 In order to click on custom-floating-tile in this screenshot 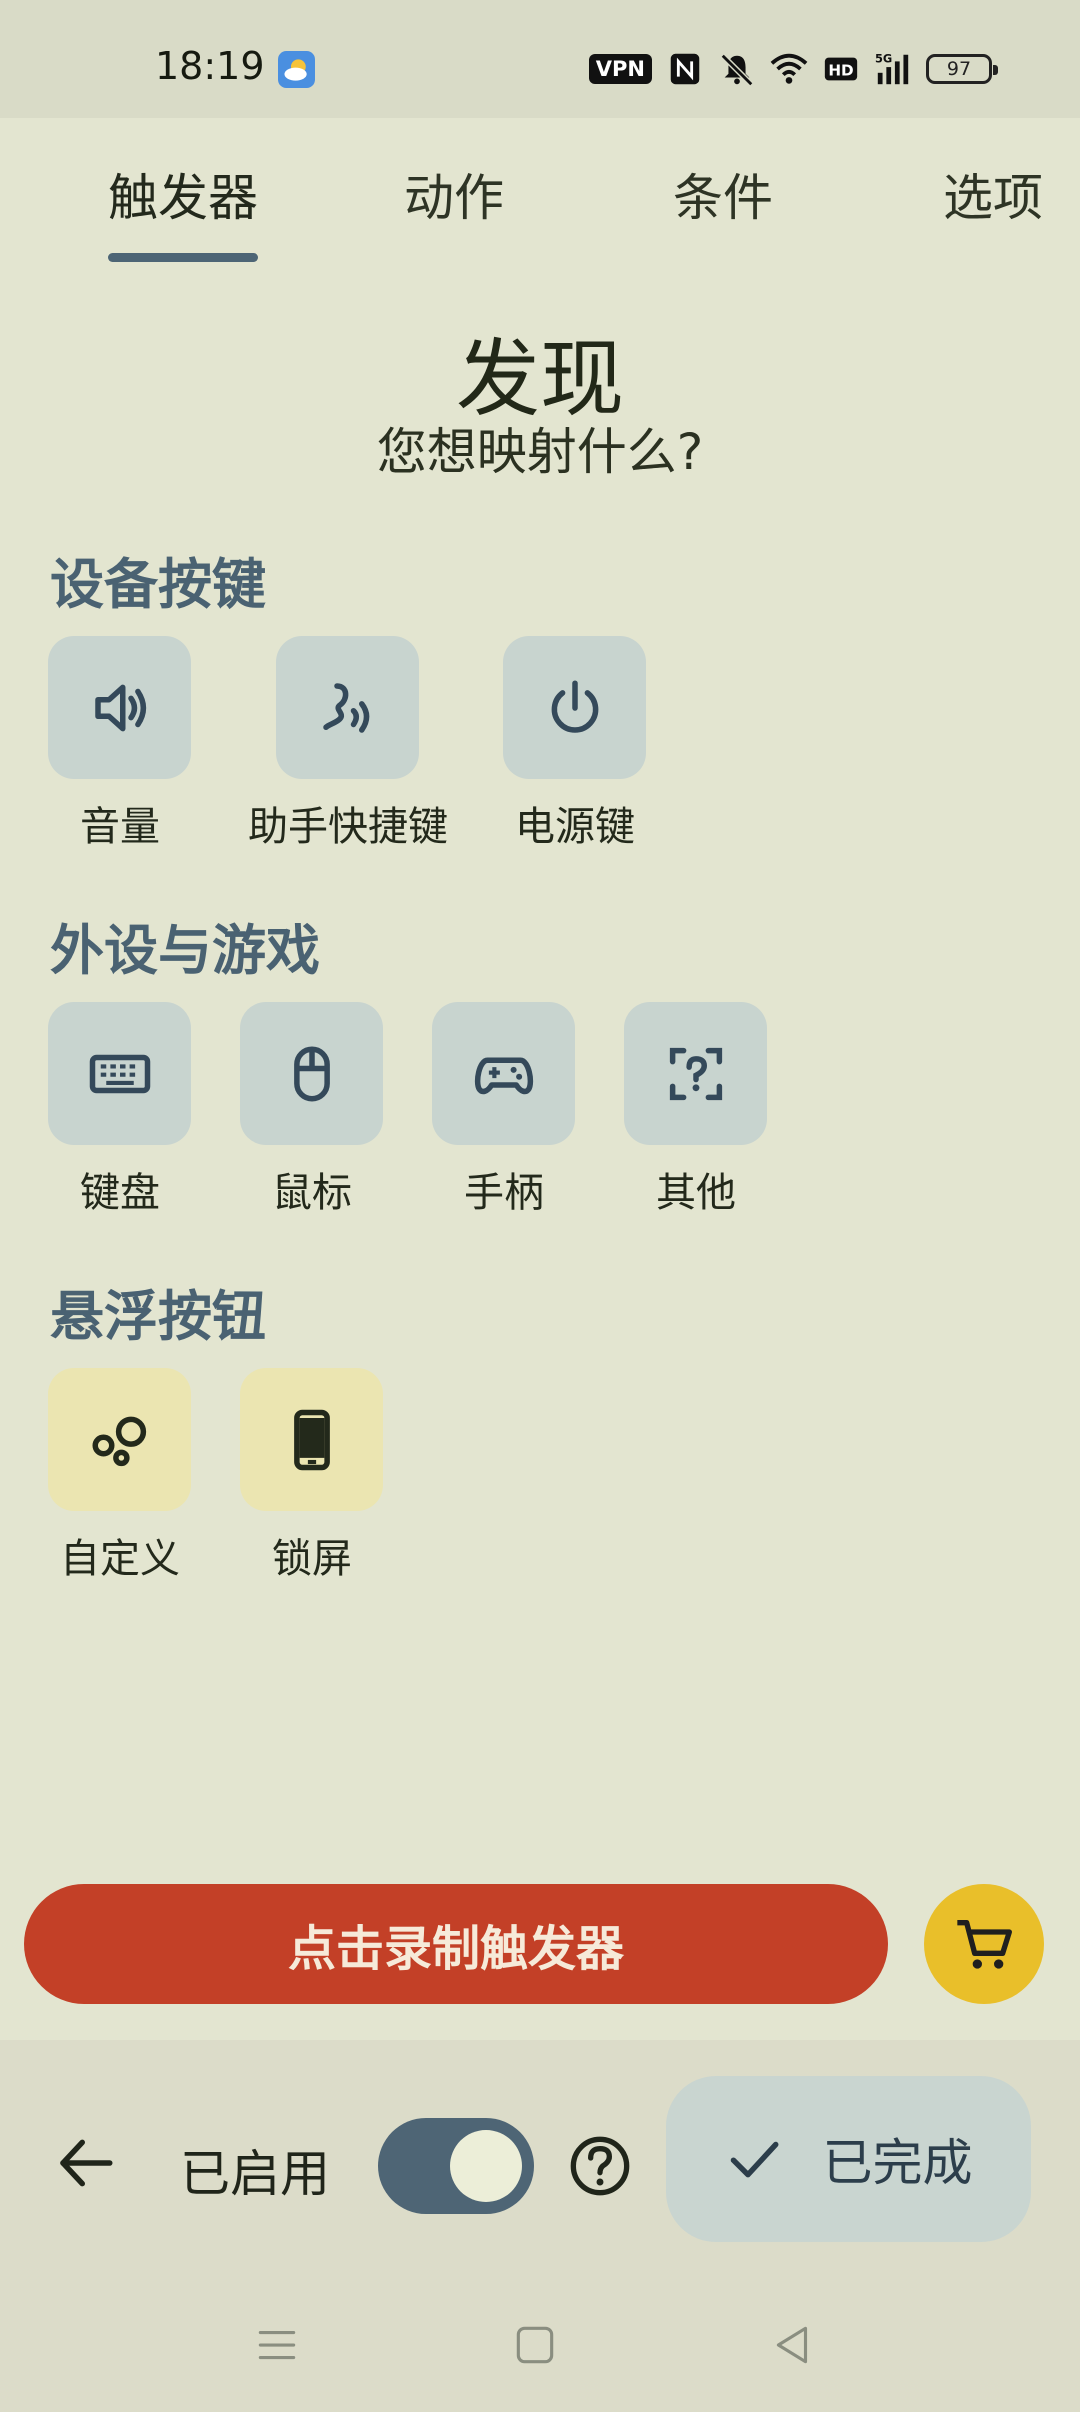, I will do `click(119, 1439)`.